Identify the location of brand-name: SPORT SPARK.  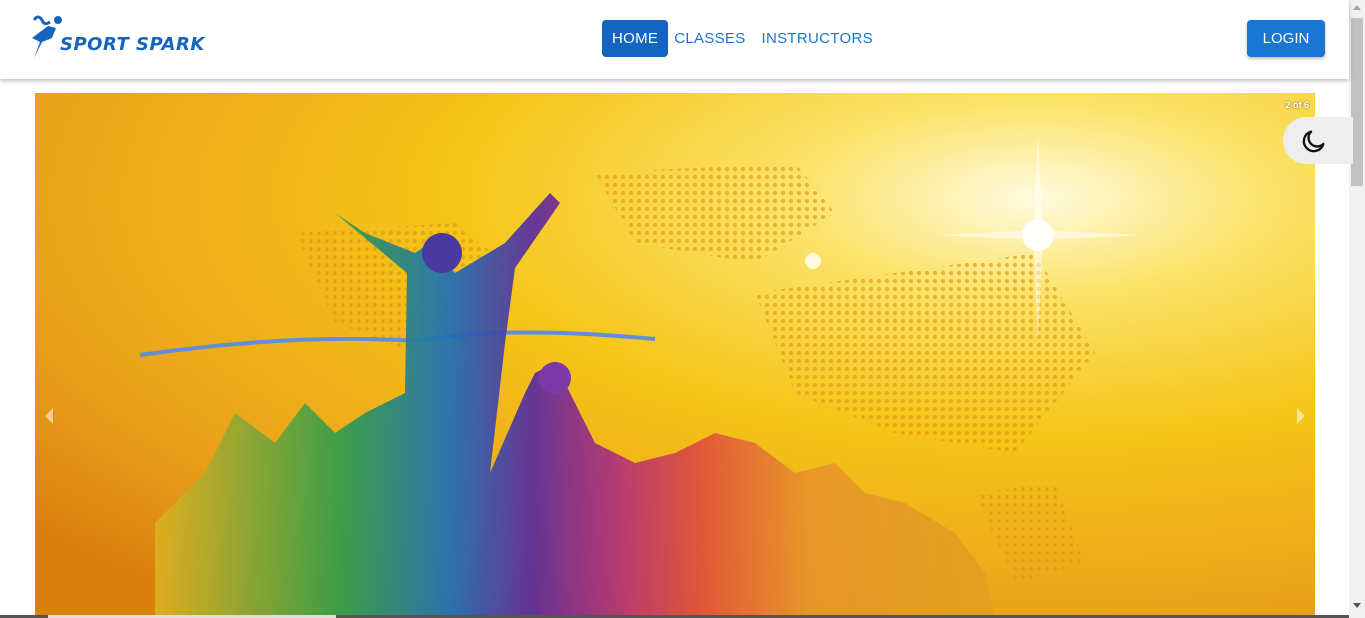
(132, 44).